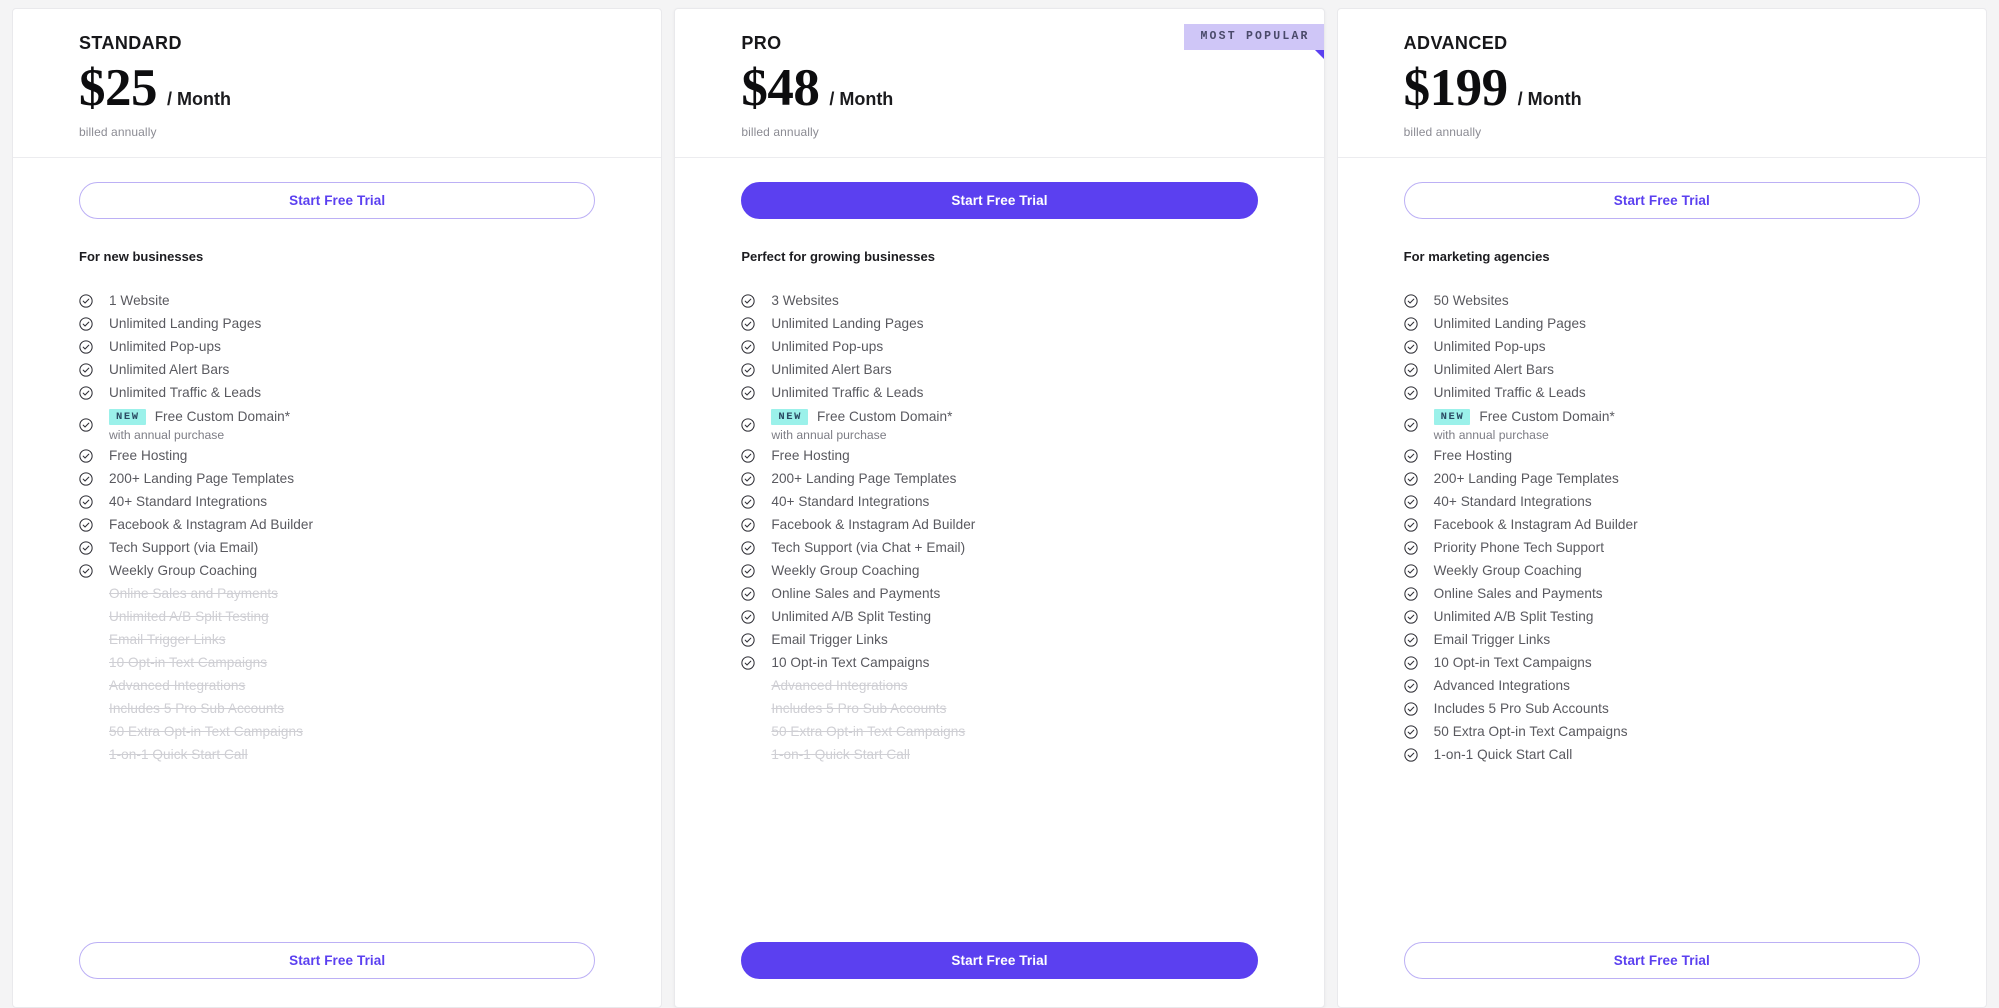 The image size is (1999, 1008). Describe the element at coordinates (1501, 686) in the screenshot. I see `feature-label: Advanced Integrations` at that location.